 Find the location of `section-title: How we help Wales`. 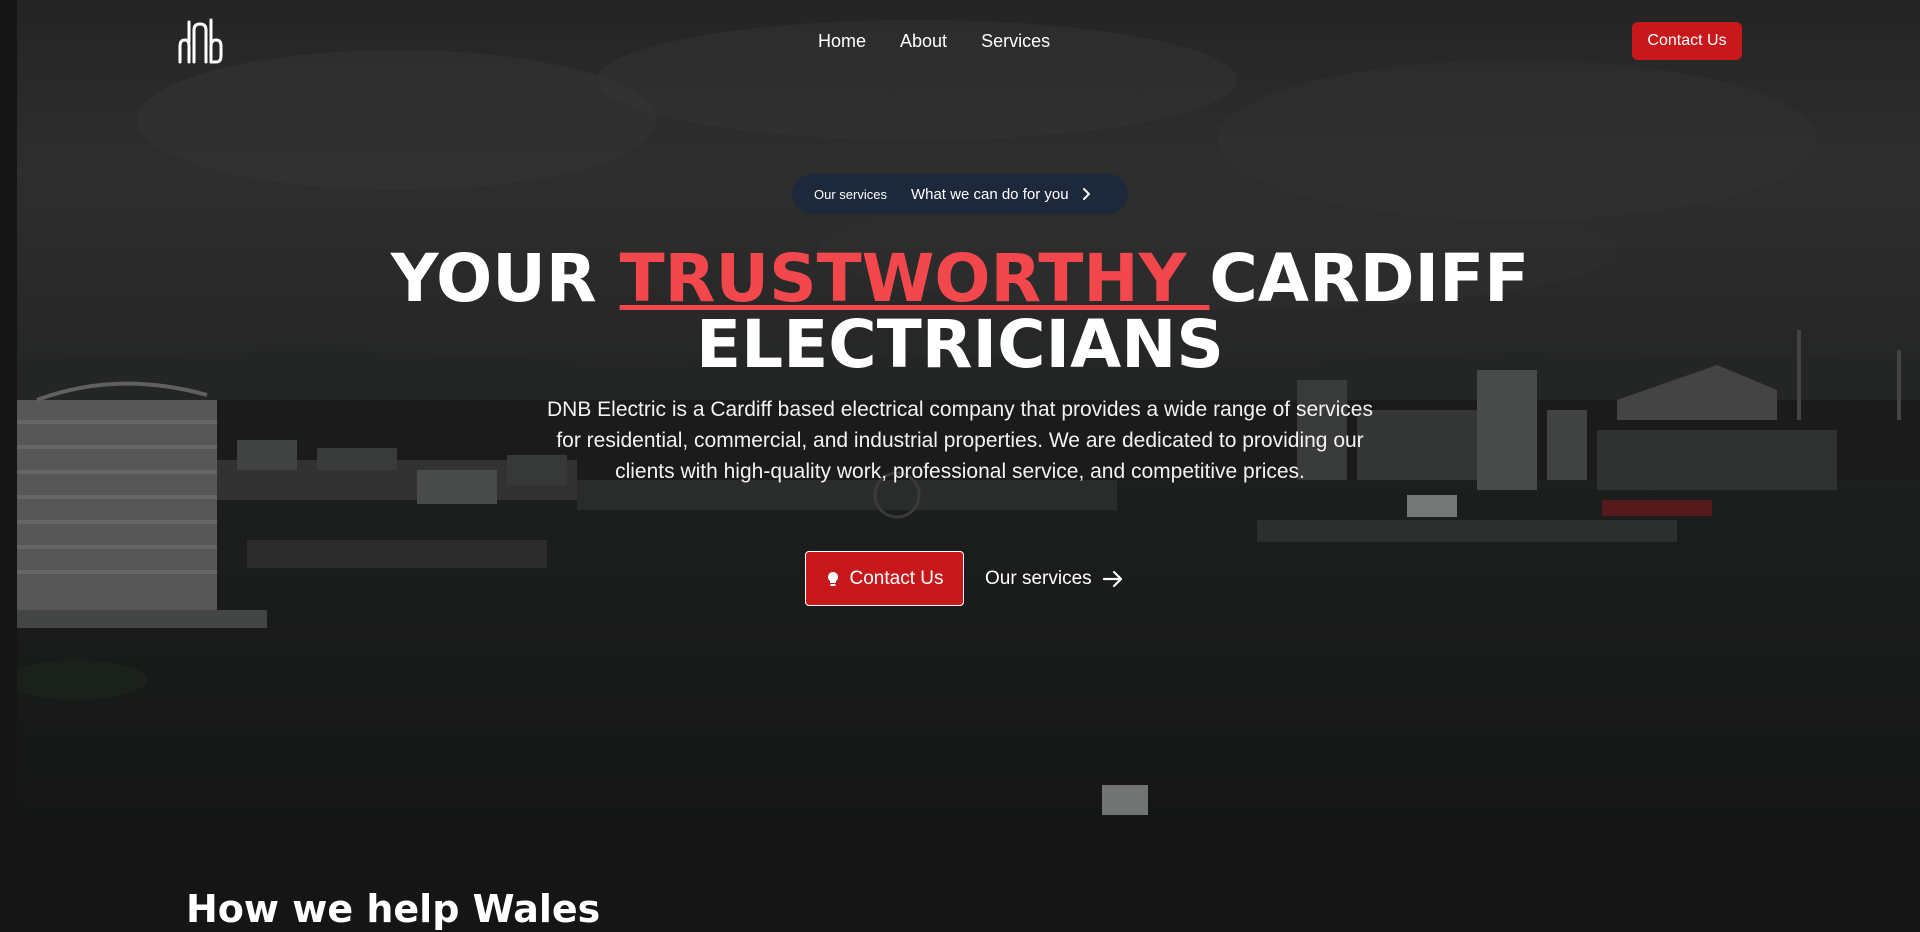

section-title: How we help Wales is located at coordinates (393, 909).